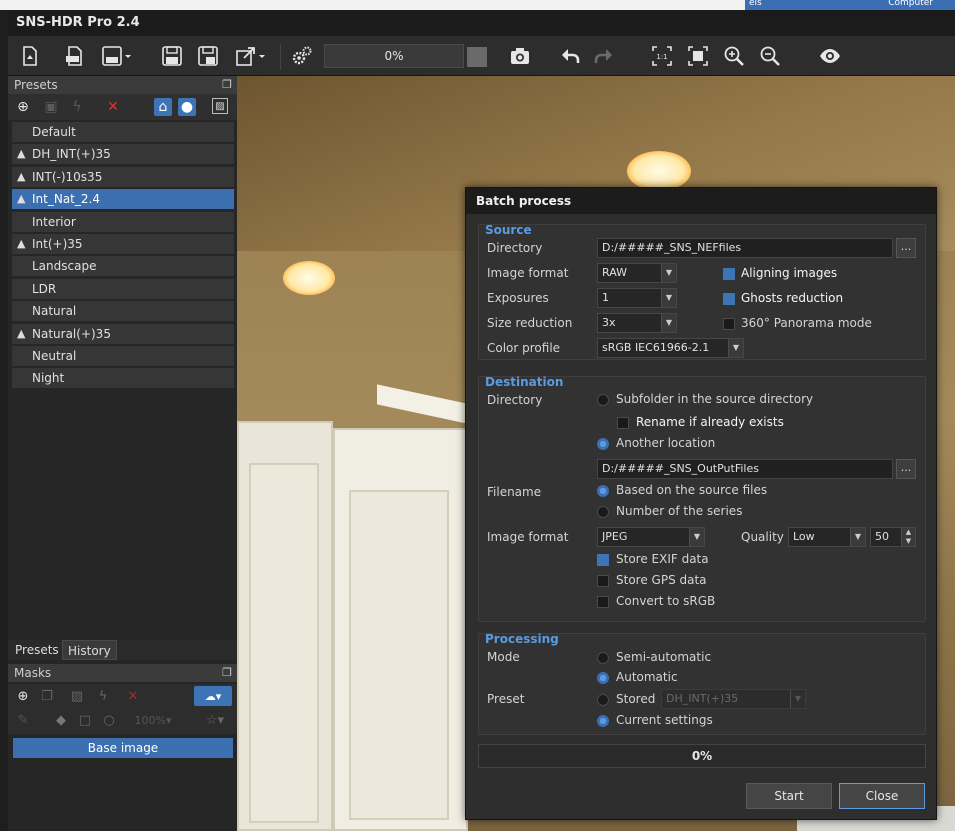  What do you see at coordinates (522, 639) in the screenshot?
I see `processing-title: Processing` at bounding box center [522, 639].